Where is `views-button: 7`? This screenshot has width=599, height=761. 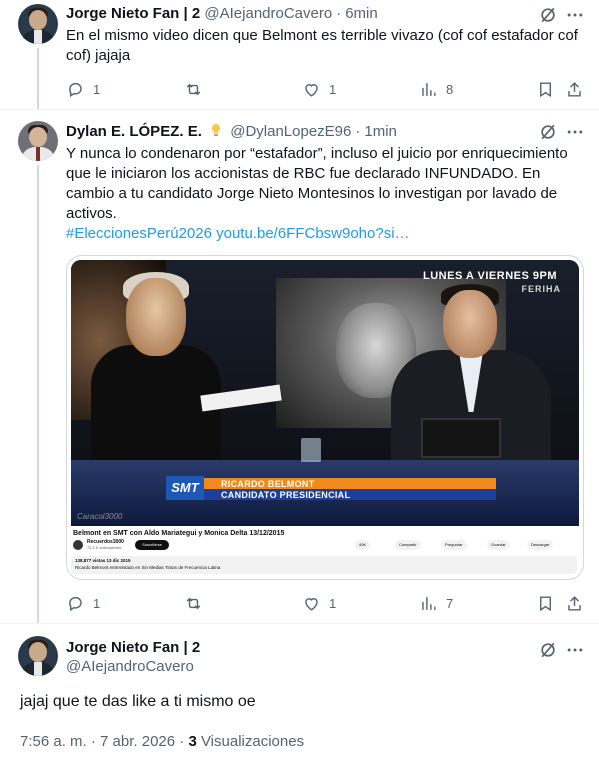 views-button: 7 is located at coordinates (436, 603).